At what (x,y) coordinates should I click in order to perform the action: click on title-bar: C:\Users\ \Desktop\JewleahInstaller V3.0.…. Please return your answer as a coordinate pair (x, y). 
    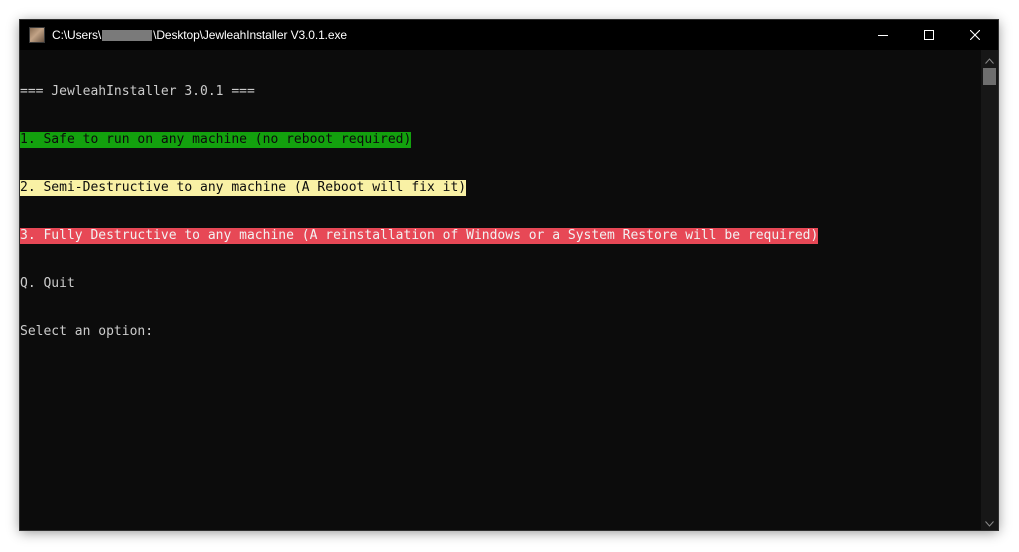
    Looking at the image, I should click on (509, 35).